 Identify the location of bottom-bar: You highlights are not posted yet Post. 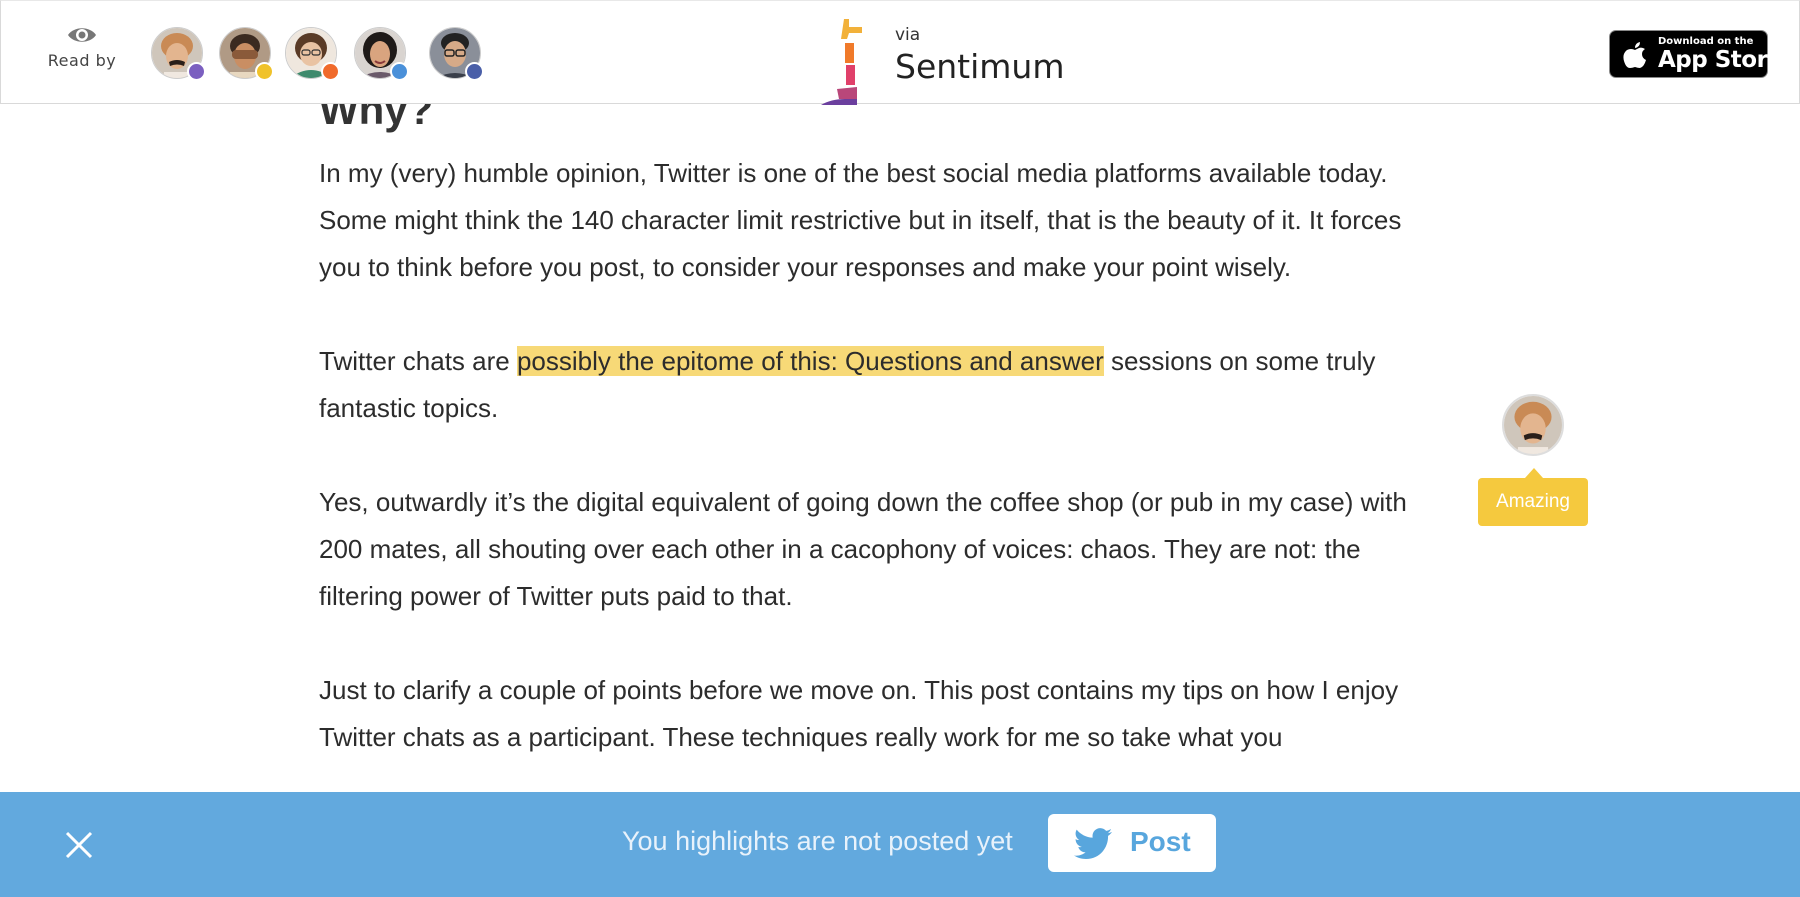
(900, 844).